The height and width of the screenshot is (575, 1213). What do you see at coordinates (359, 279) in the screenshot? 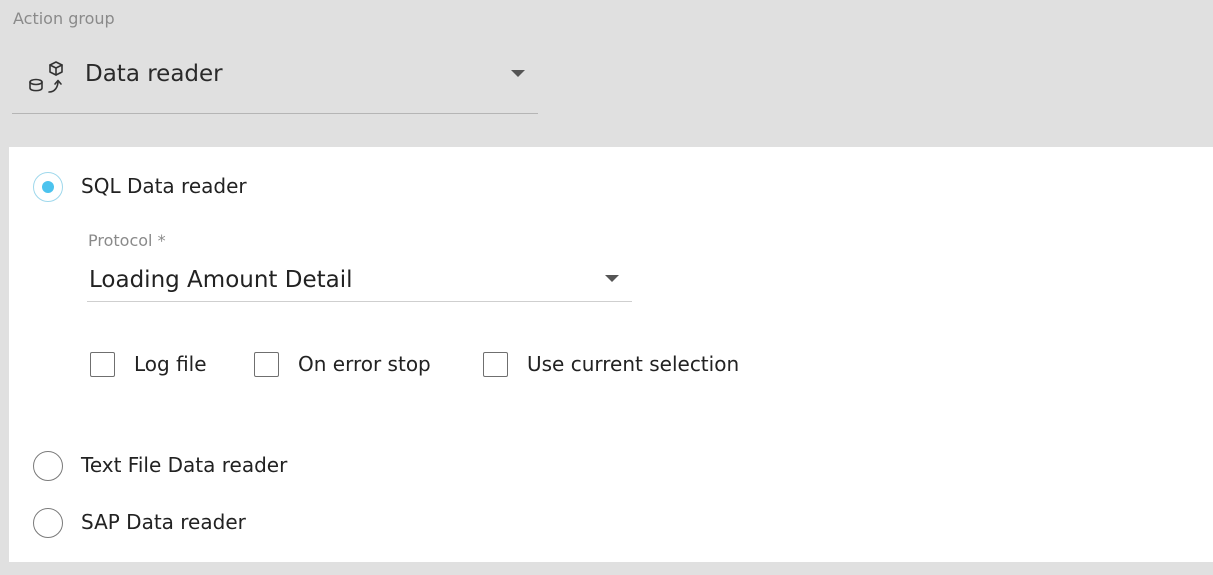
I see `protocol-dropdown: Loading Amount Detail` at bounding box center [359, 279].